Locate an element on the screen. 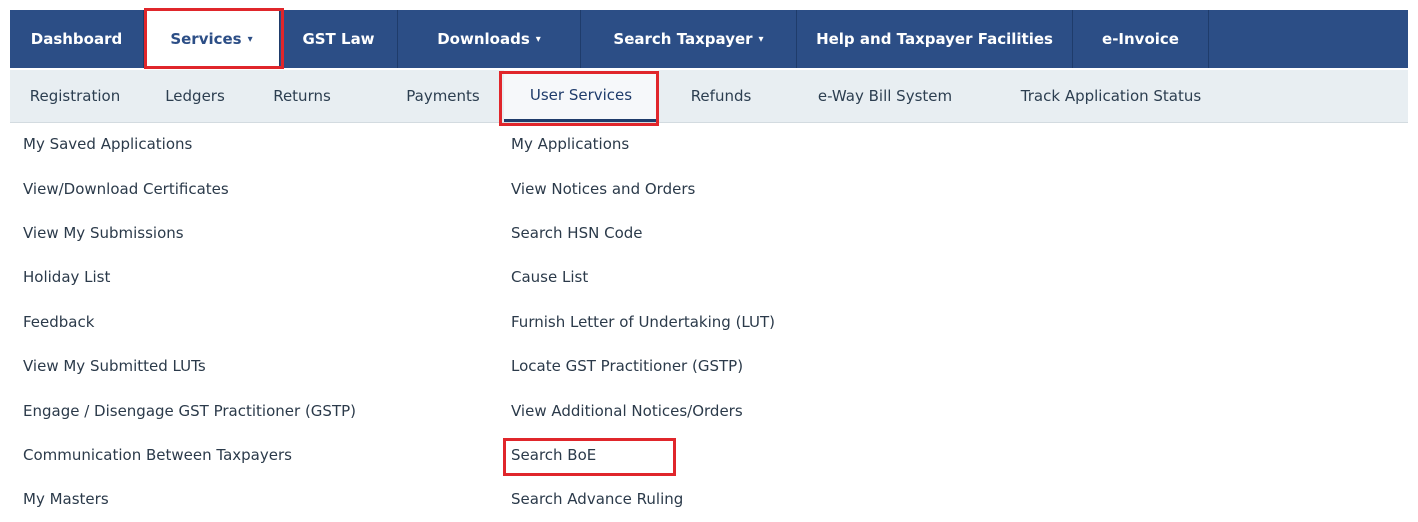  nav-help-label: Help and Taxpayer Facilities is located at coordinates (934, 39).